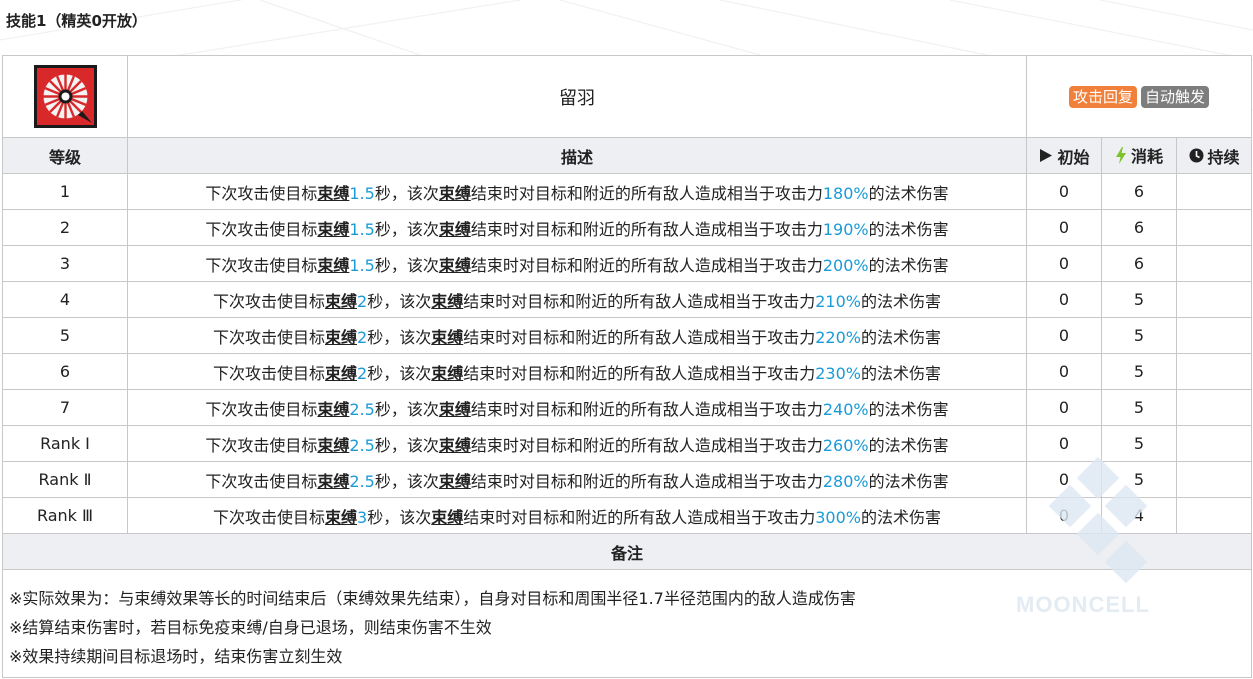 The width and height of the screenshot is (1253, 679). I want to click on level-cell: 2, so click(65, 227).